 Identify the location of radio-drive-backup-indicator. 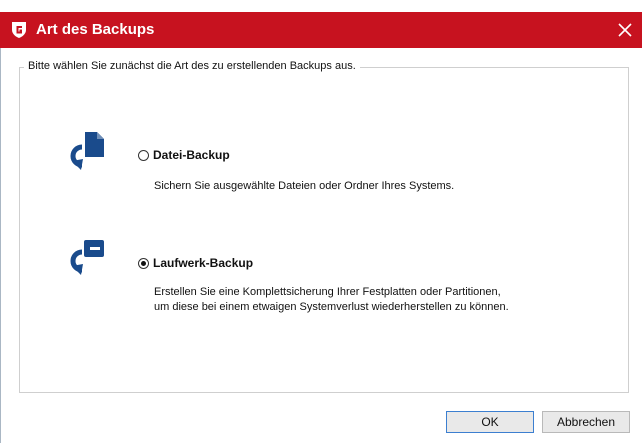
(143, 263).